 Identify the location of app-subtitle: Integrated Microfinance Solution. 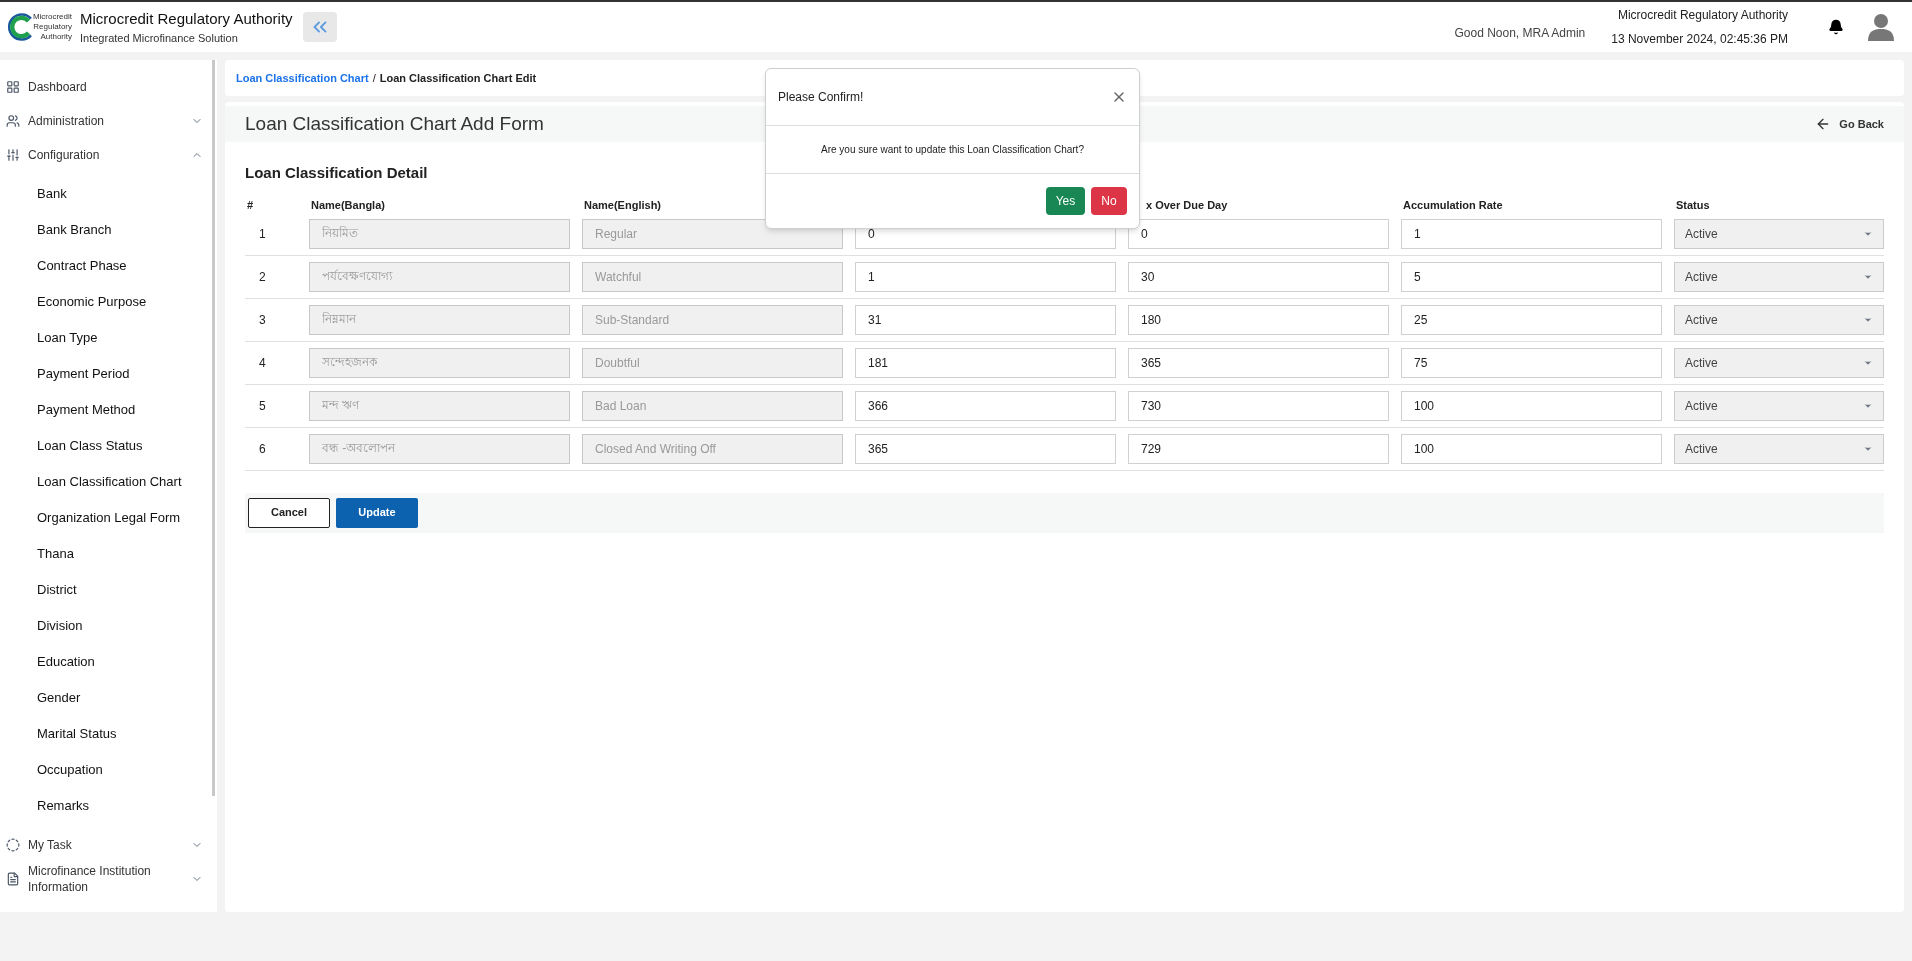
(159, 38).